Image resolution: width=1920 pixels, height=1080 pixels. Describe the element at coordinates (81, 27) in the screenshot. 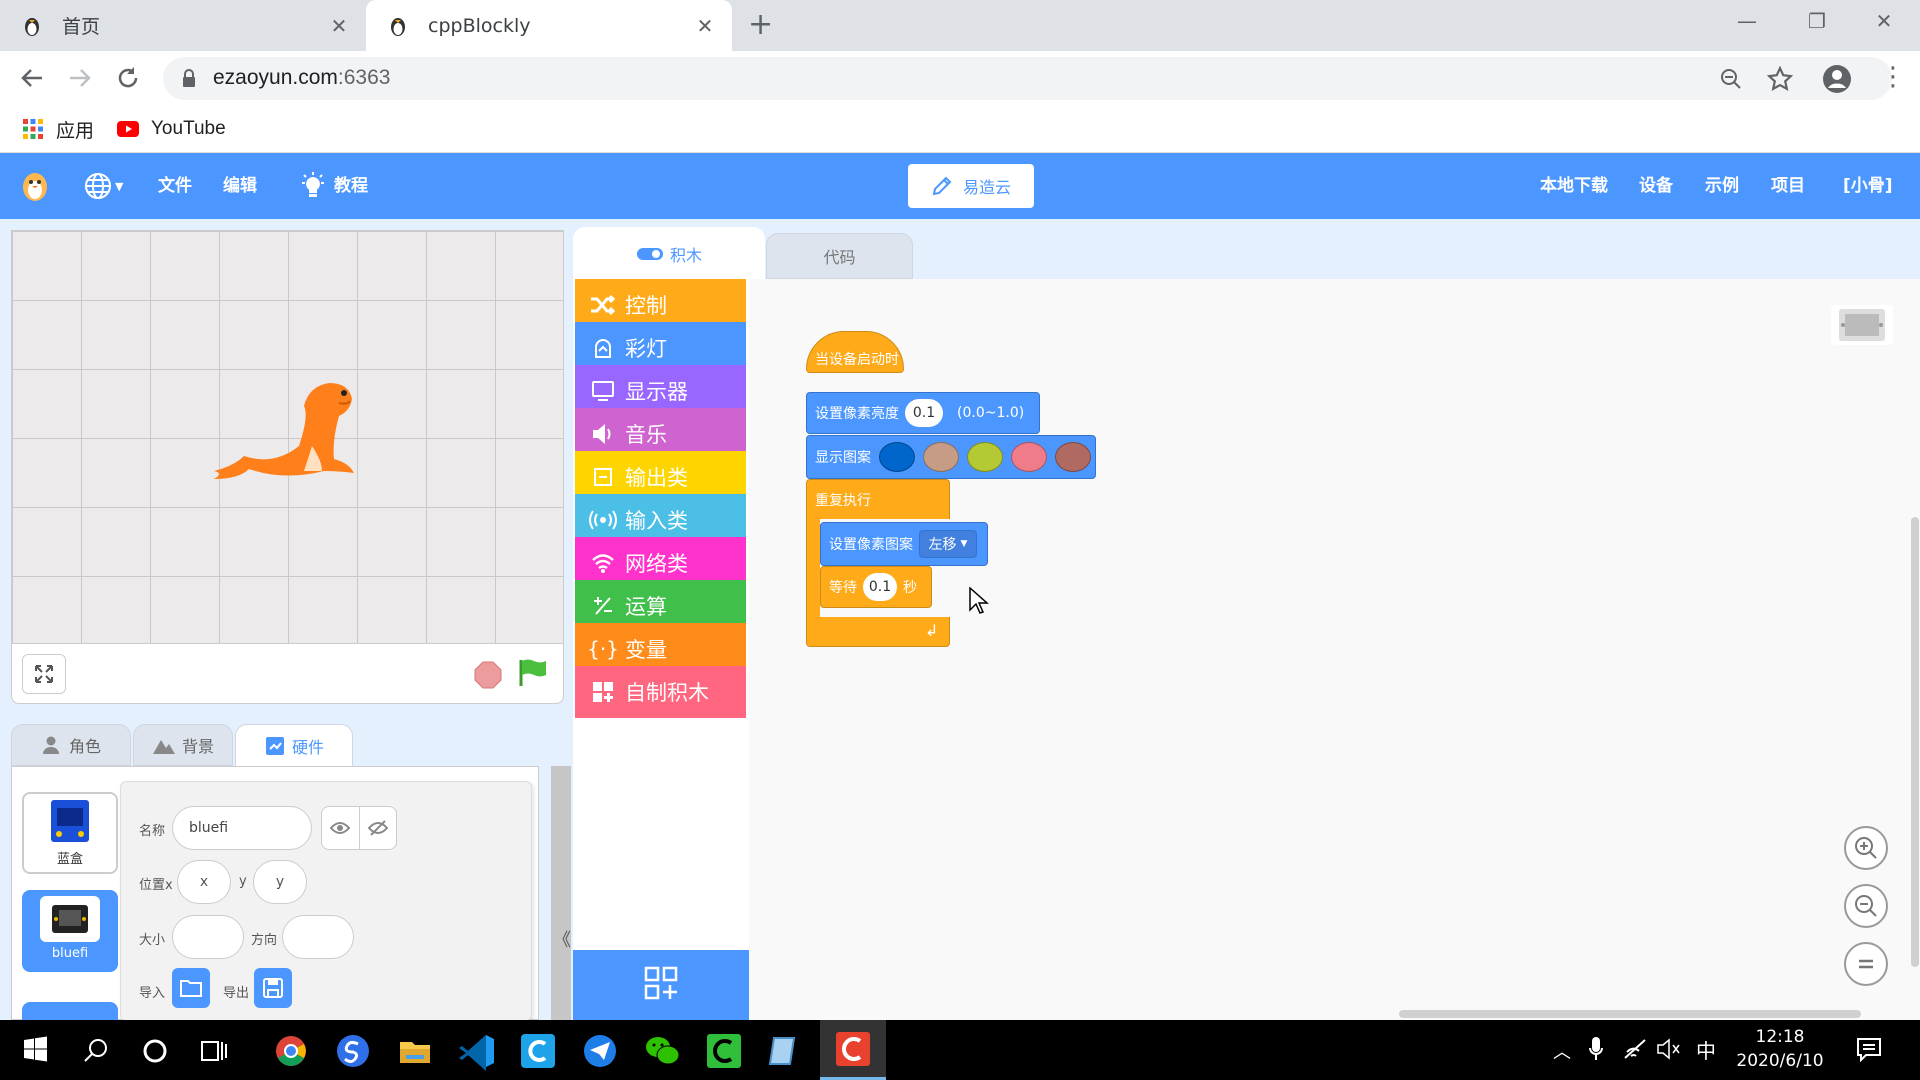

I see `tab-title: 首页` at that location.